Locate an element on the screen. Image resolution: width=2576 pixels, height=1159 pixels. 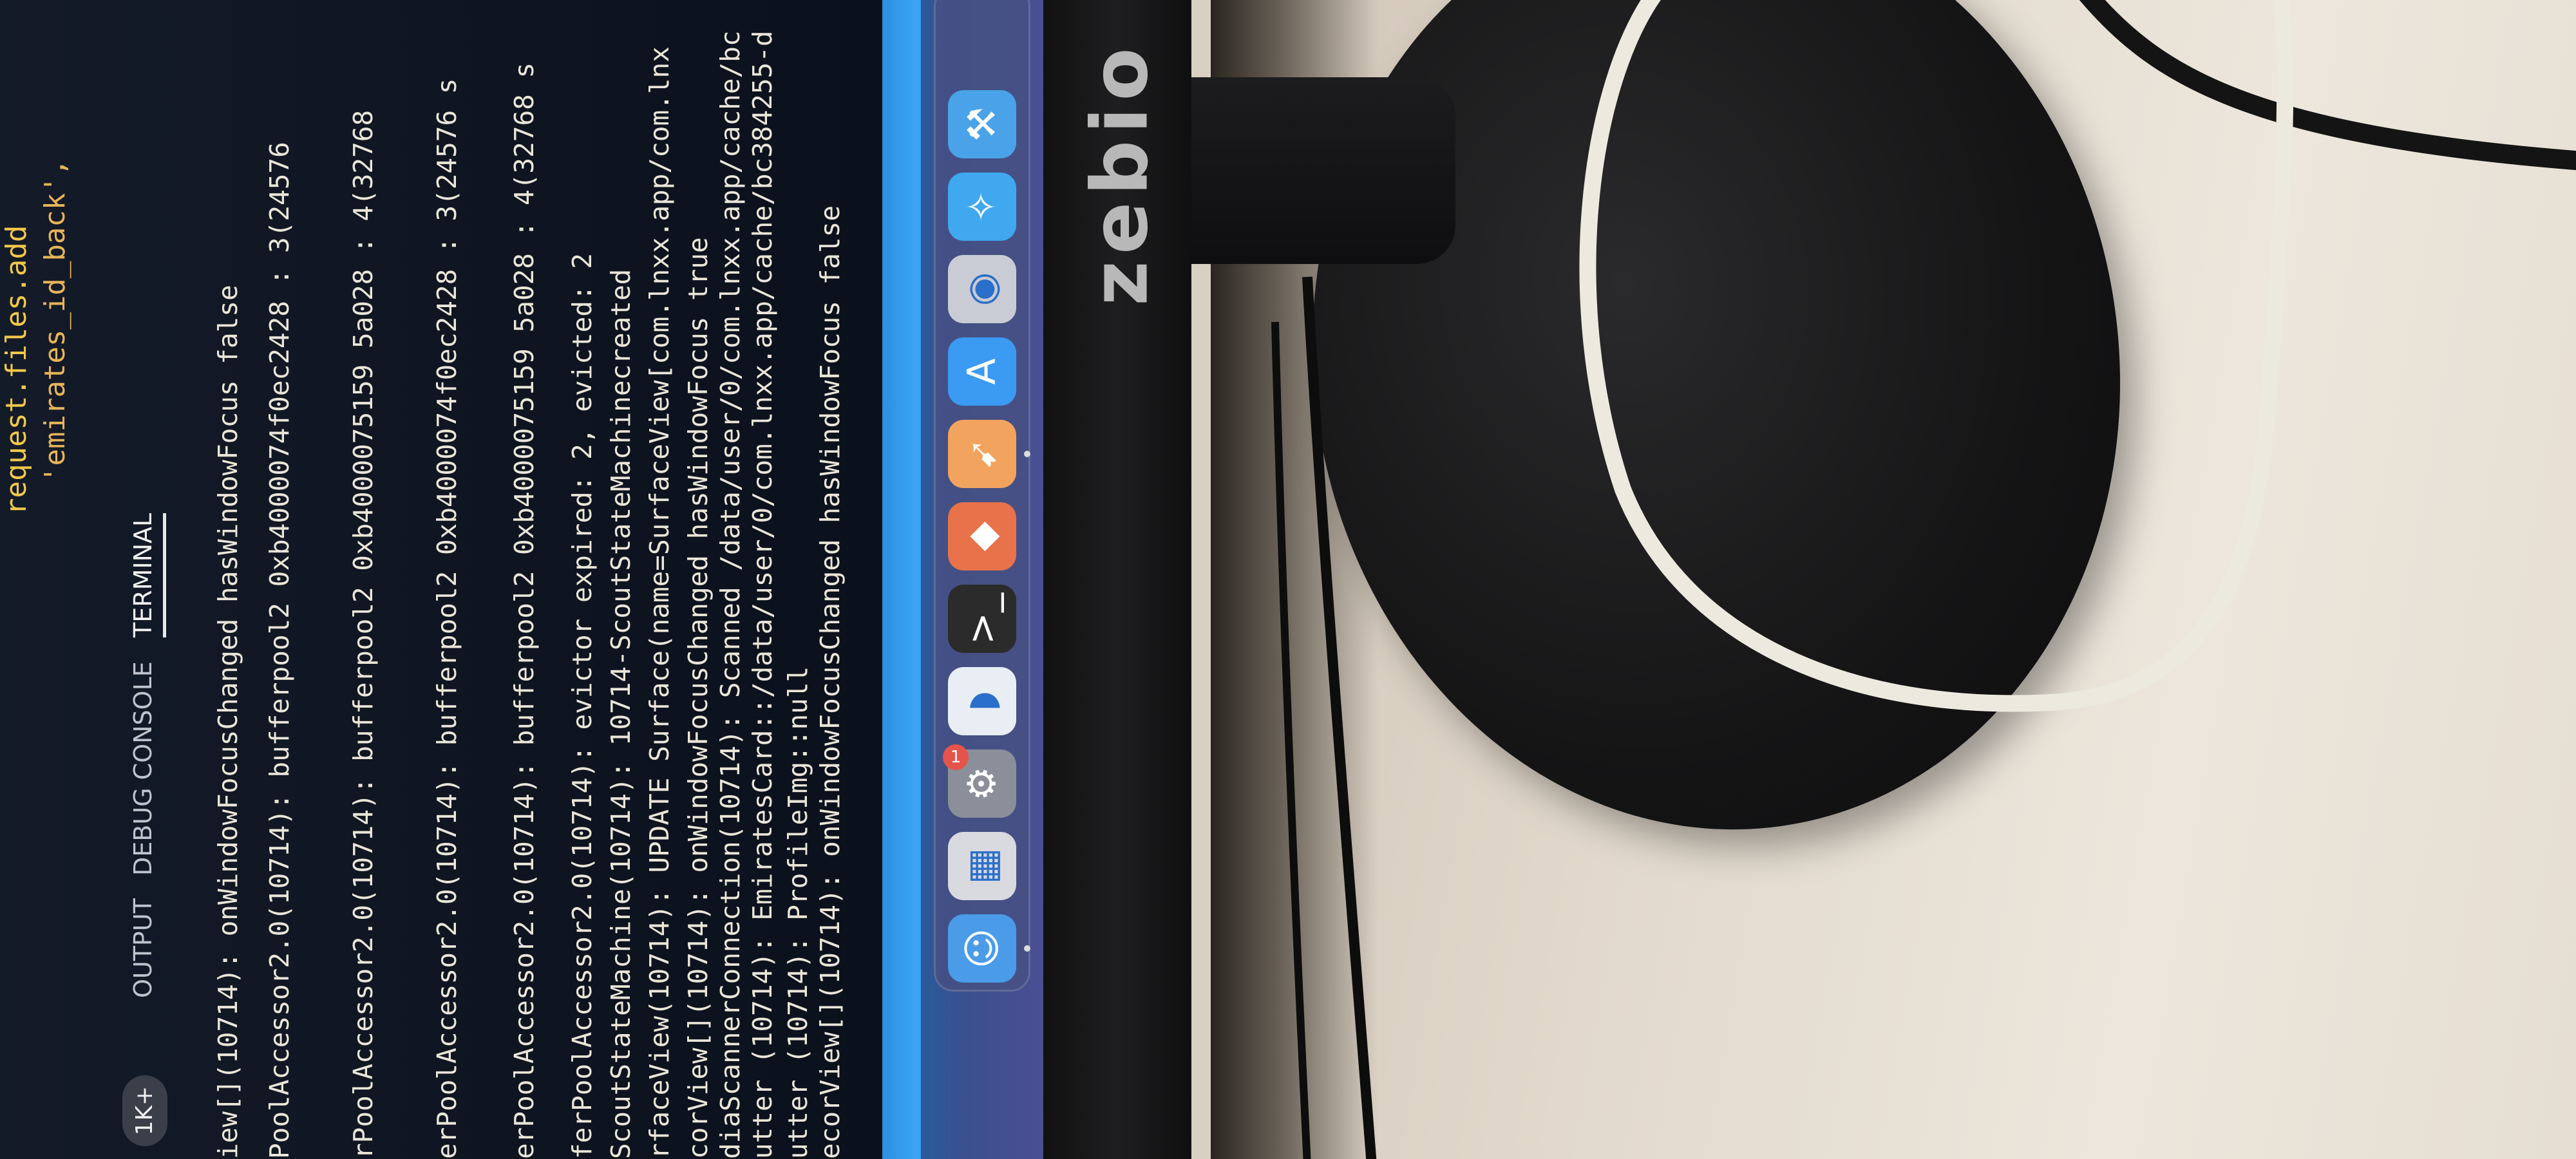
panel-tab-bar: 1K+ OUTPUT DEBUG CONSOLE TERMINAL is located at coordinates (144, 579).